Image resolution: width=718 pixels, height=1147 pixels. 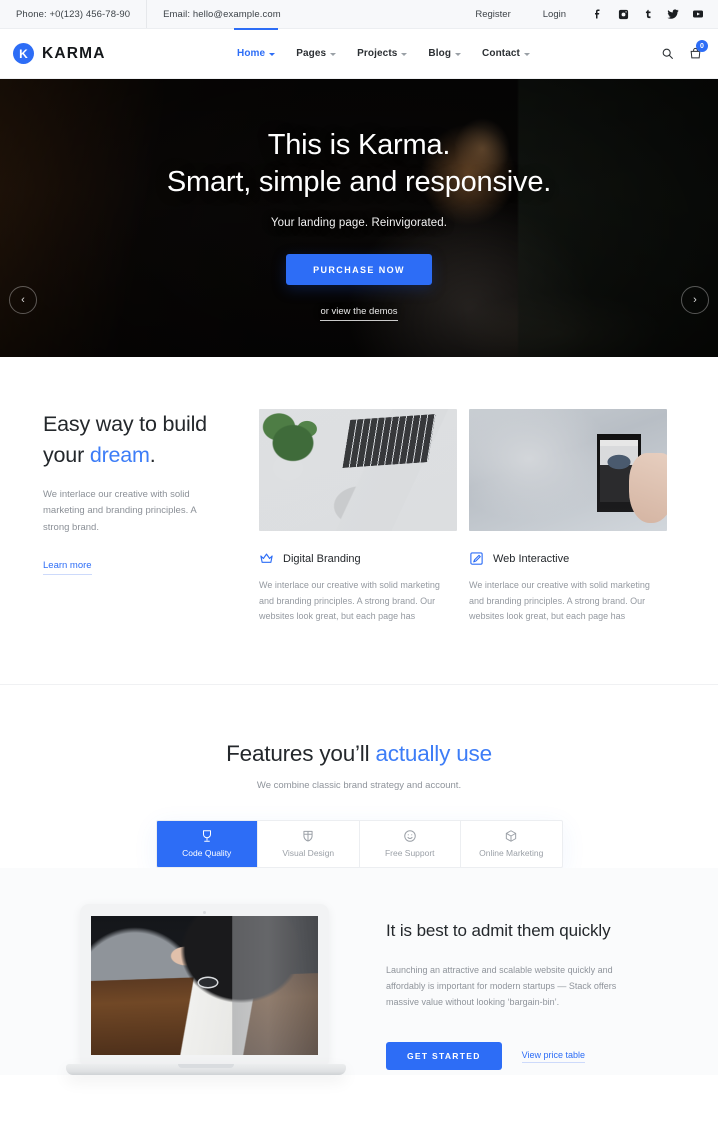 I want to click on tab-label: Code Quality, so click(x=207, y=853).